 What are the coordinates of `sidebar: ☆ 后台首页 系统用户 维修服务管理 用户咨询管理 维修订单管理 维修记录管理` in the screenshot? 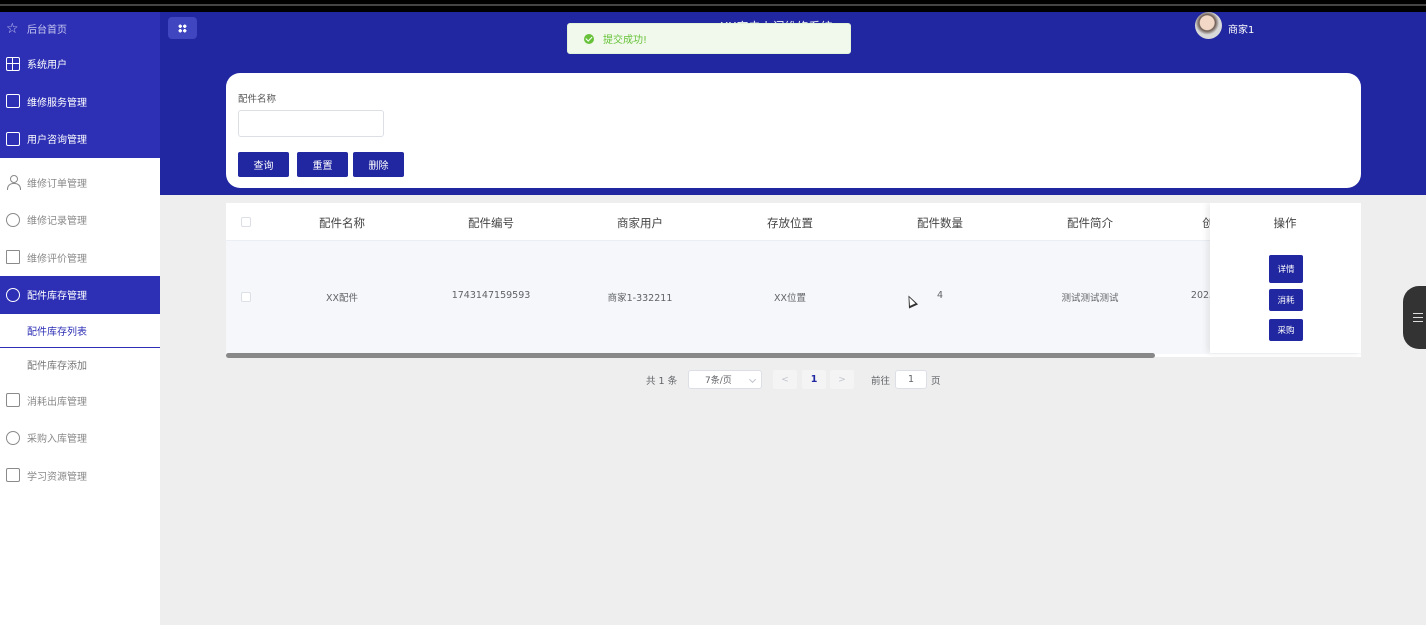 It's located at (80, 318).